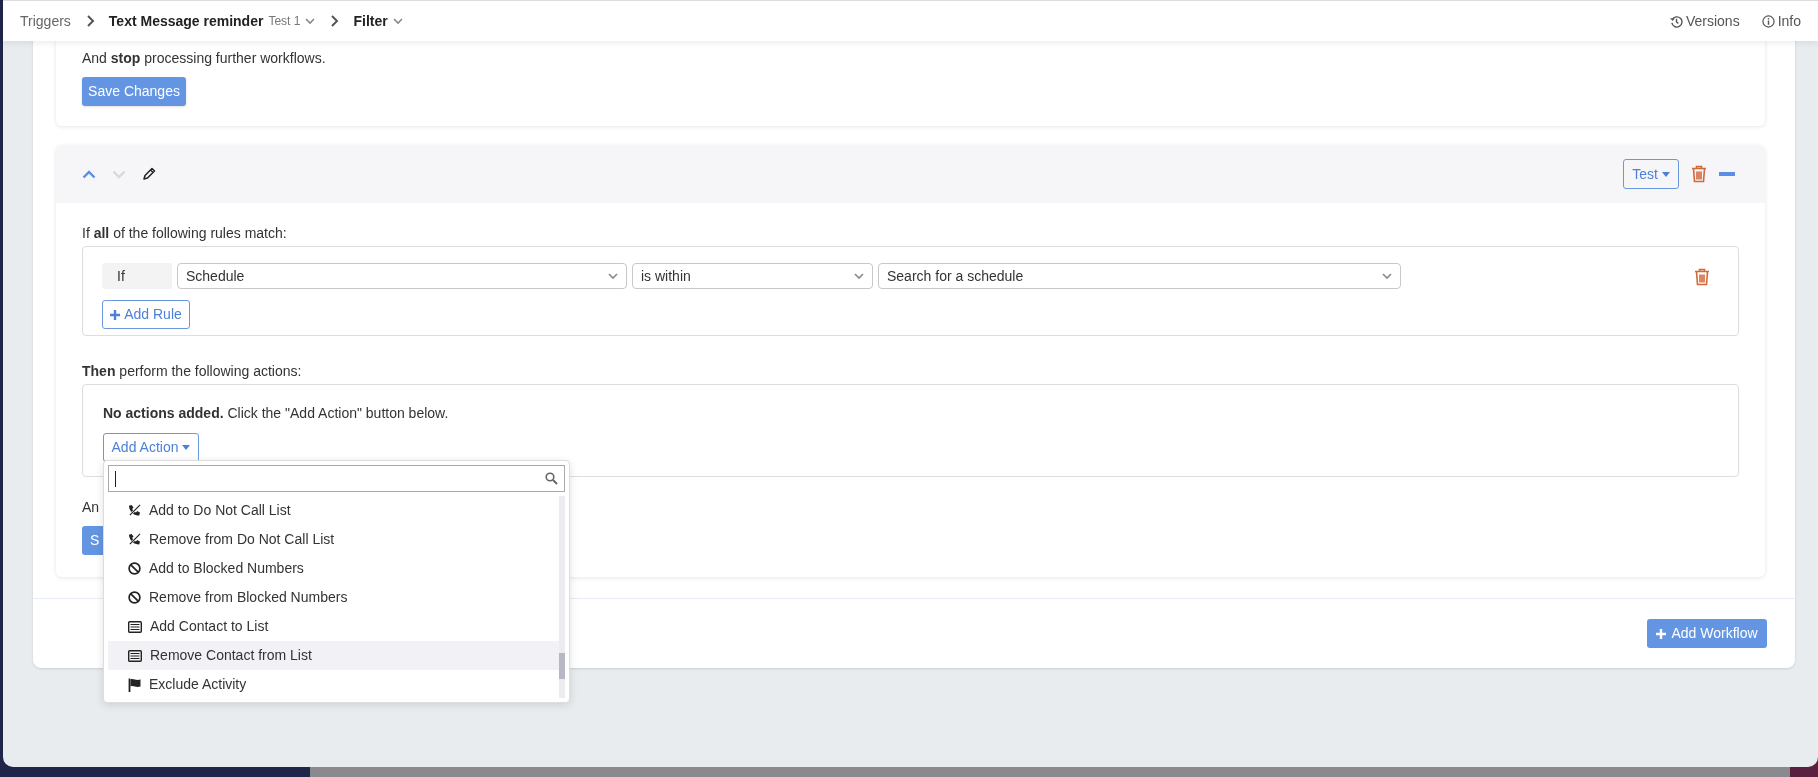 This screenshot has height=777, width=1818. What do you see at coordinates (562, 597) in the screenshot?
I see `scrollbar` at bounding box center [562, 597].